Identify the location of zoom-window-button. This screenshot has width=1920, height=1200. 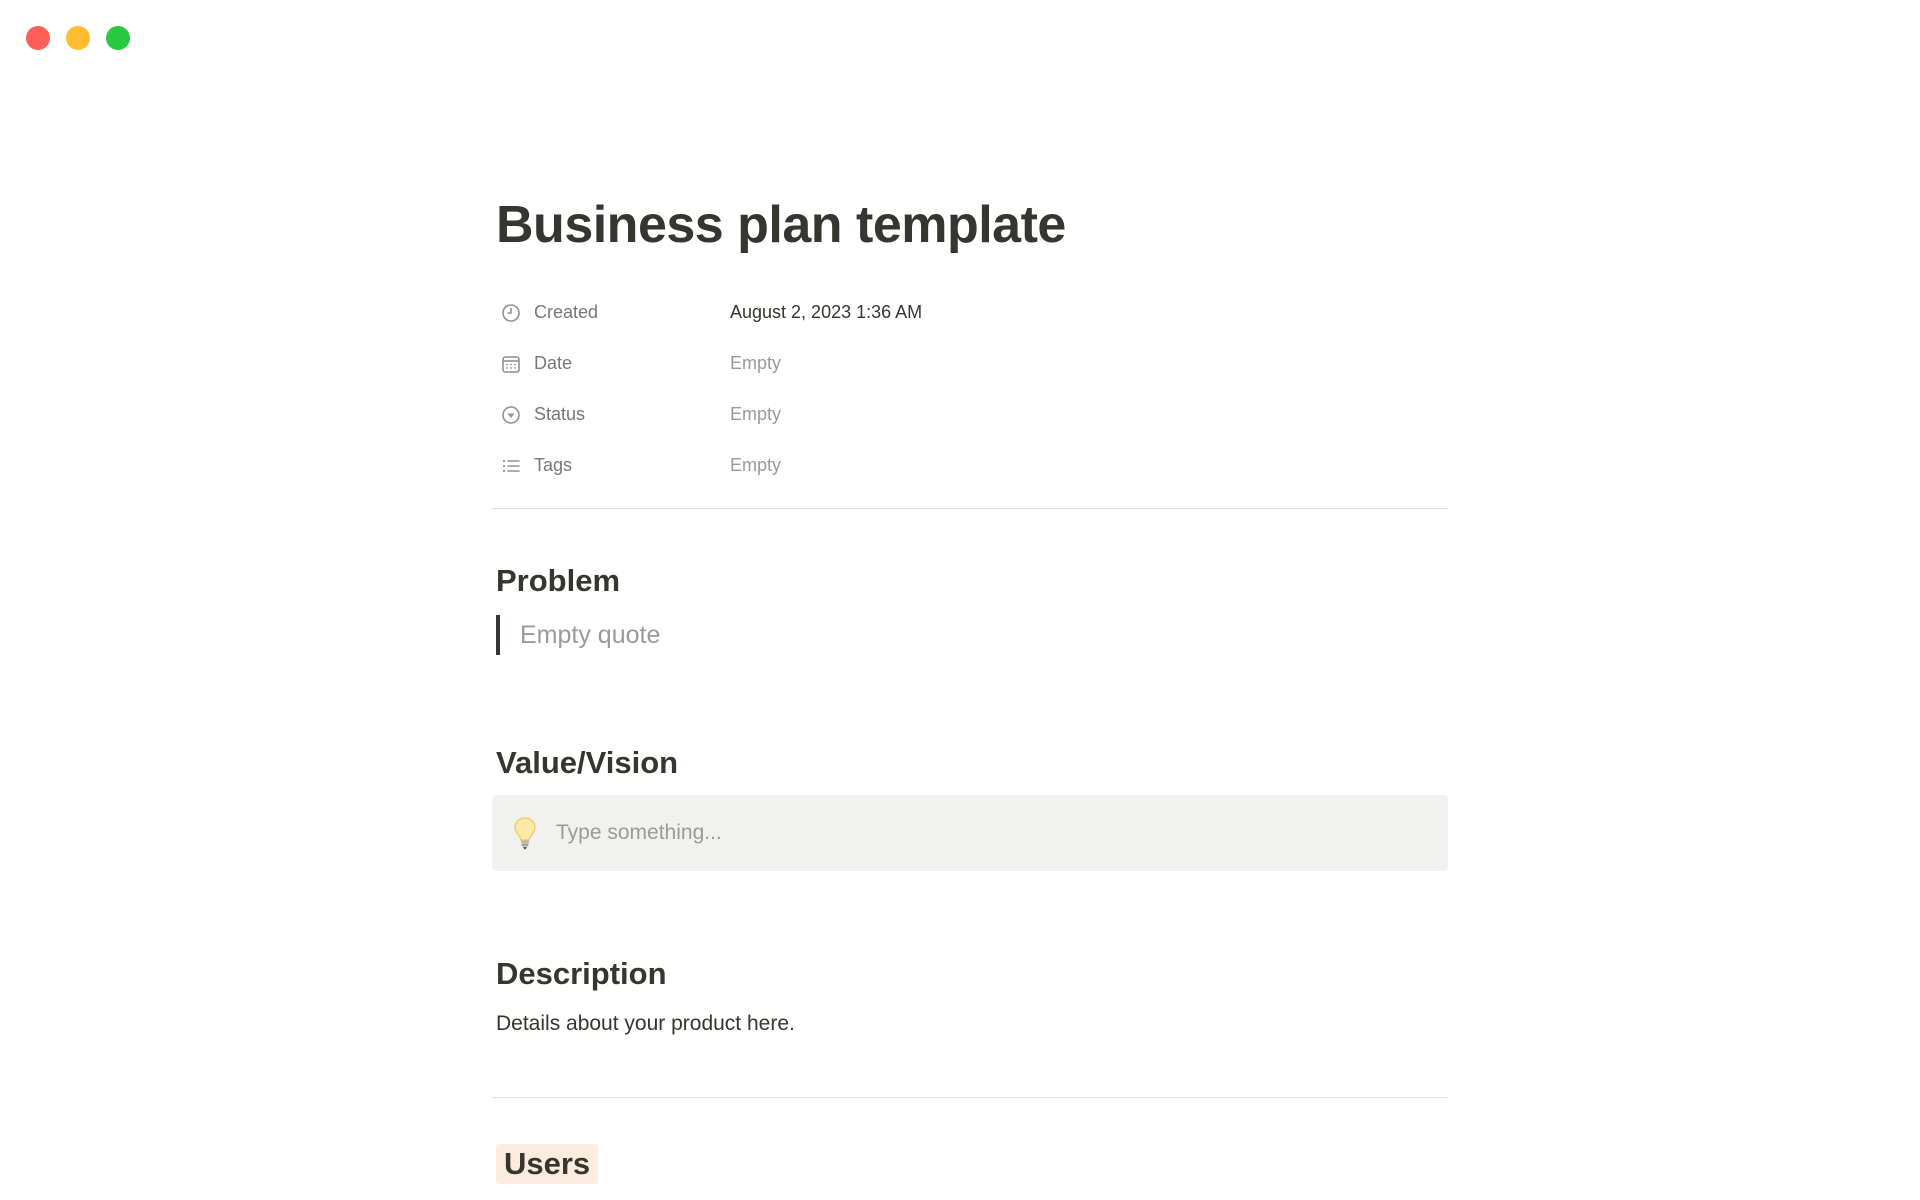
(118, 38).